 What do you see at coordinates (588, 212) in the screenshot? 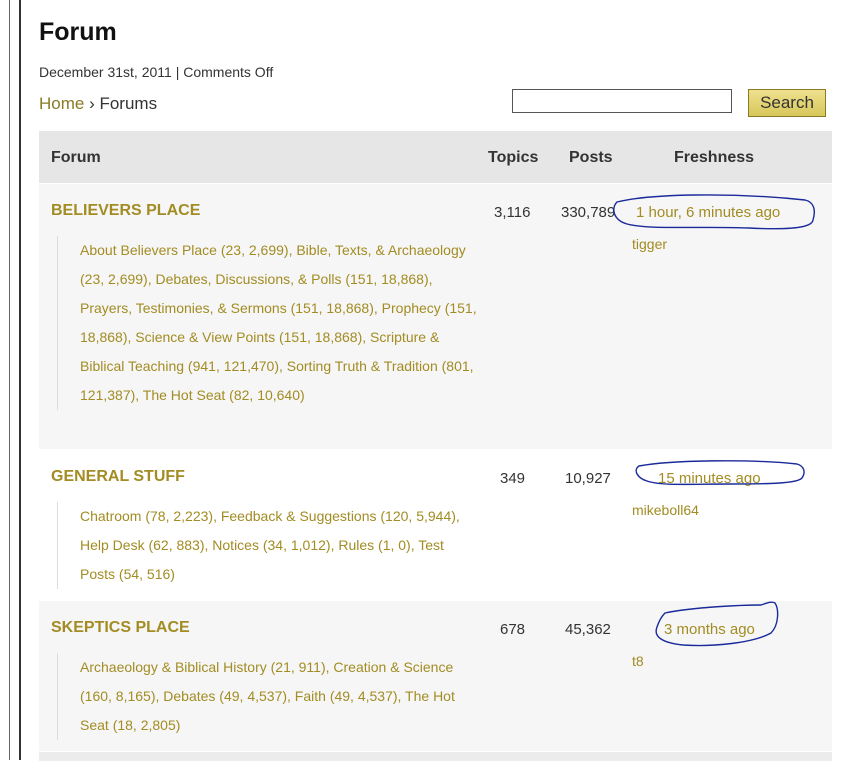
I see `post-count: 330,789` at bounding box center [588, 212].